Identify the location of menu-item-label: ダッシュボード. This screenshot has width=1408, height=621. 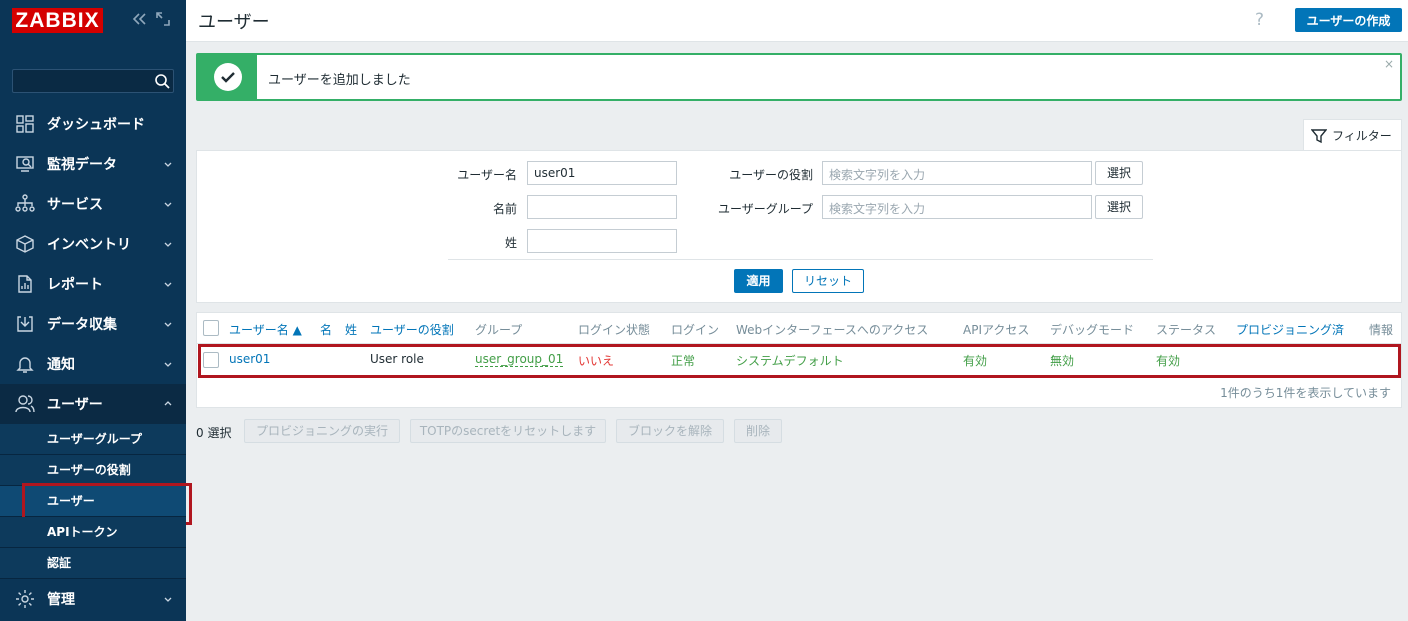
(96, 125).